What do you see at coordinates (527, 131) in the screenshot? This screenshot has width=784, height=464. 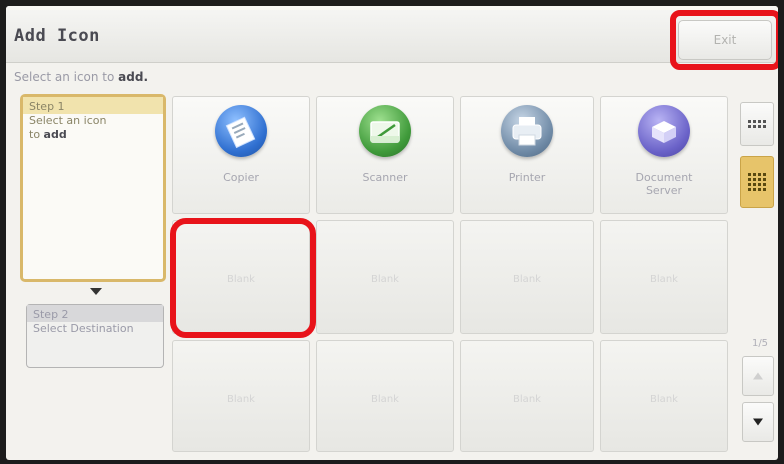 I see `printer-icon` at bounding box center [527, 131].